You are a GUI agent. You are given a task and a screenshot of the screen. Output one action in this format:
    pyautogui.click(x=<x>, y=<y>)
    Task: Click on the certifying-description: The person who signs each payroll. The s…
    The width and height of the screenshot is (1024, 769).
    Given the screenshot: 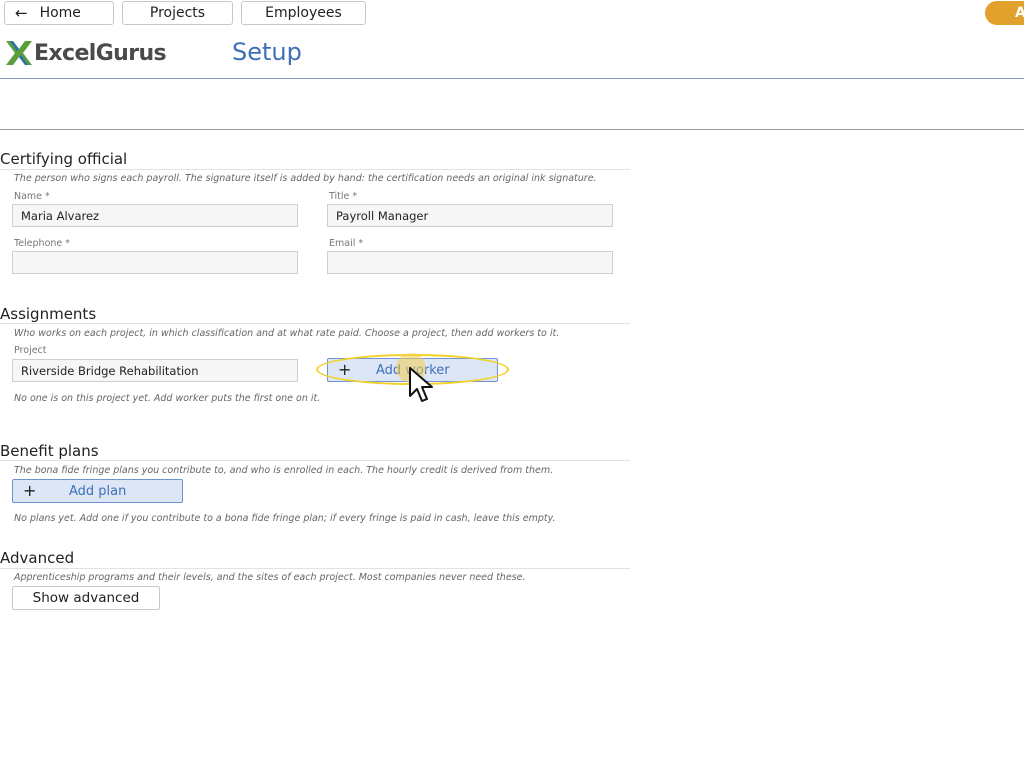 What is the action you would take?
    pyautogui.click(x=305, y=178)
    